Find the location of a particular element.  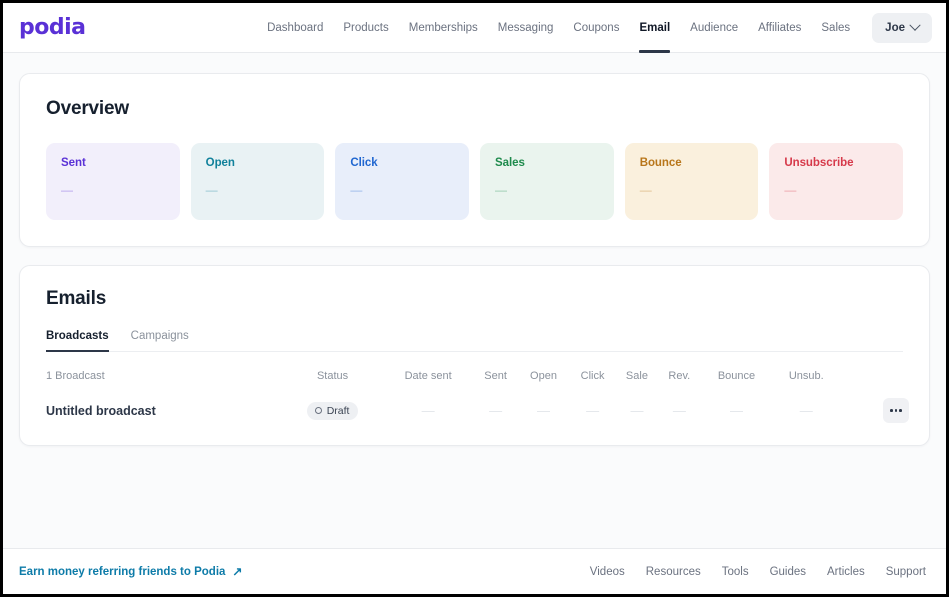

tab-campaigns: Campaigns is located at coordinates (160, 340).